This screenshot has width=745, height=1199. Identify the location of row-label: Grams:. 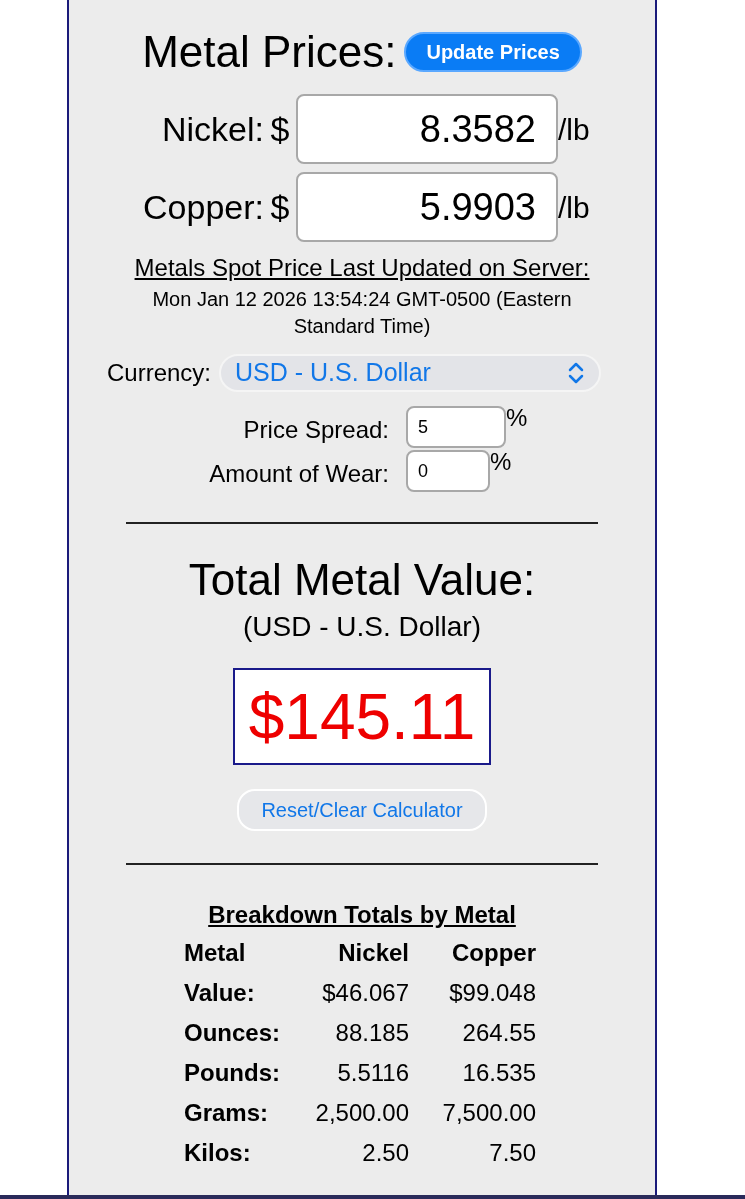
(226, 1112).